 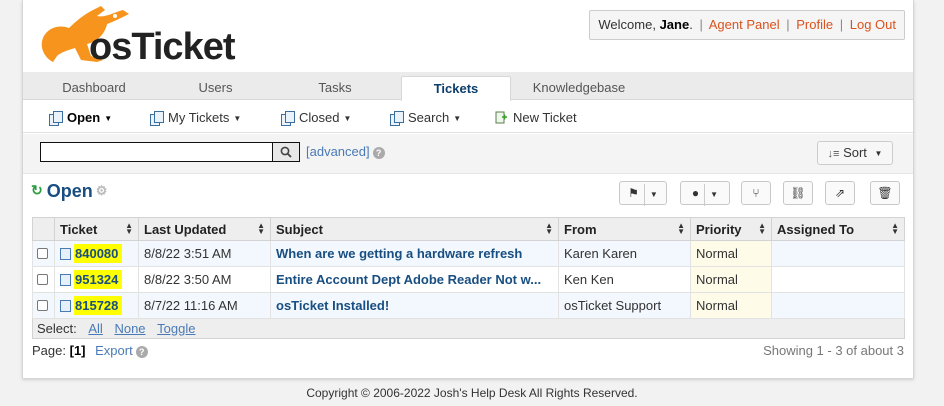 What do you see at coordinates (37, 190) in the screenshot?
I see `refresh-icon: ↻` at bounding box center [37, 190].